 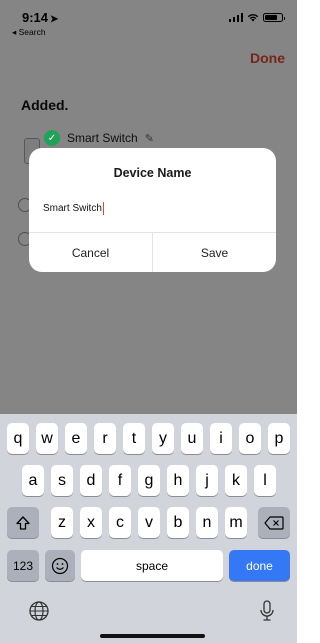 What do you see at coordinates (103, 208) in the screenshot?
I see `text-caret` at bounding box center [103, 208].